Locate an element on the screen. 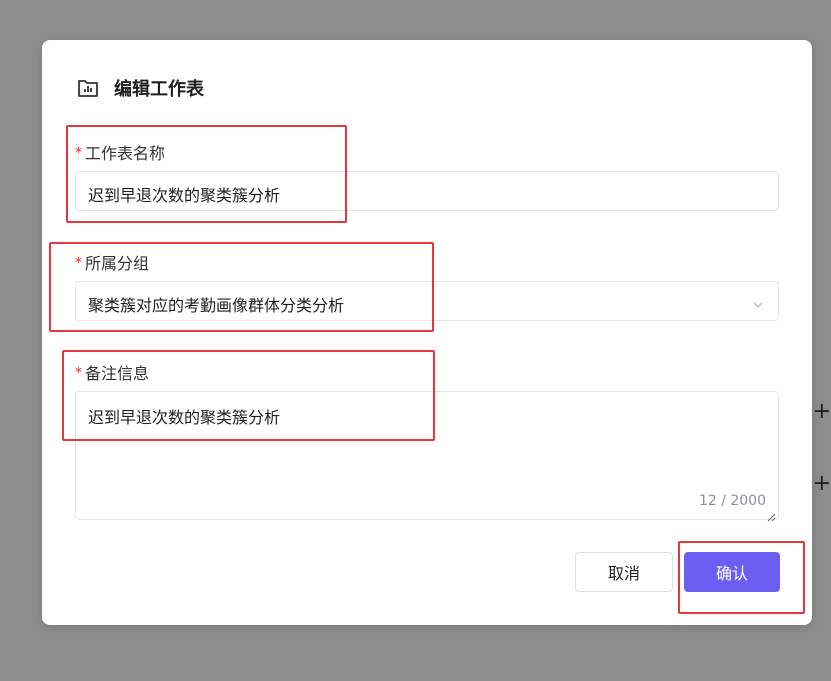  worksheet-name-label: * 工作表名称 is located at coordinates (120, 152).